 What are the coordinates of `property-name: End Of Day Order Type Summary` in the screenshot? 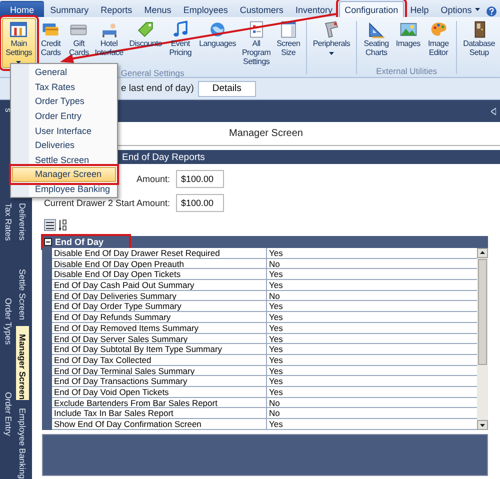 It's located at (117, 306).